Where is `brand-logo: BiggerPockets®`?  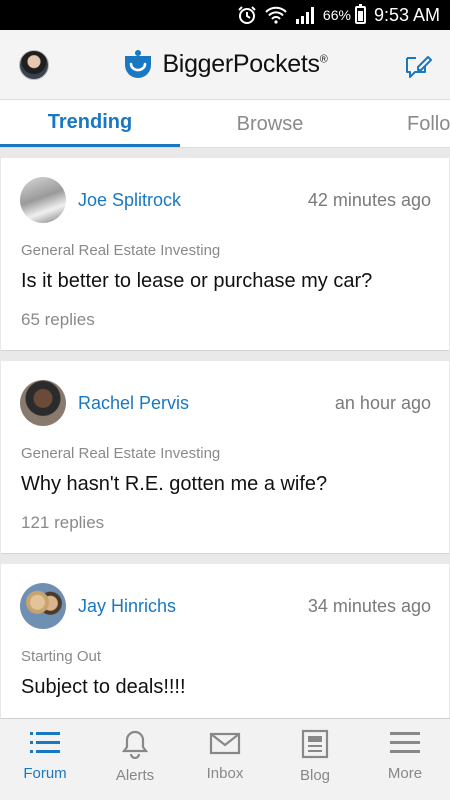
brand-logo: BiggerPockets® is located at coordinates (225, 65).